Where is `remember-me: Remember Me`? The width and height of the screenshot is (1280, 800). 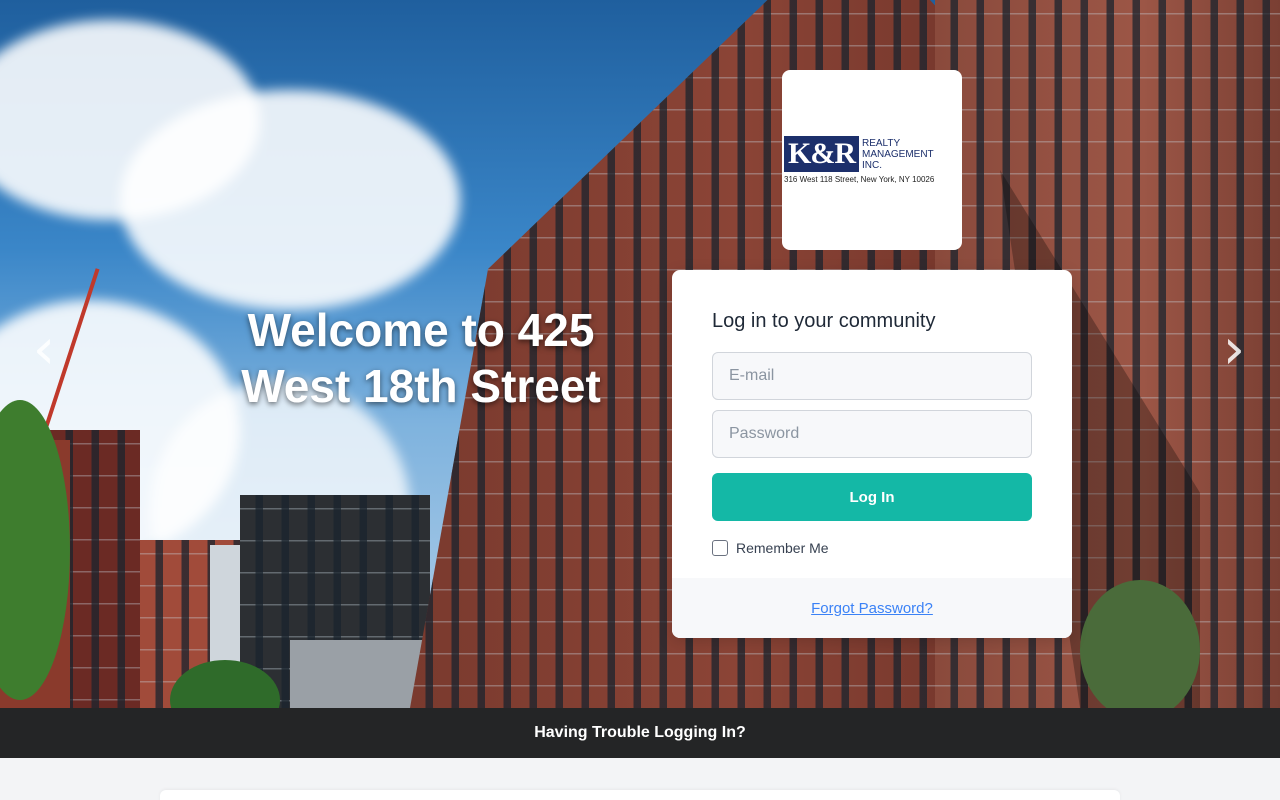 remember-me: Remember Me is located at coordinates (770, 548).